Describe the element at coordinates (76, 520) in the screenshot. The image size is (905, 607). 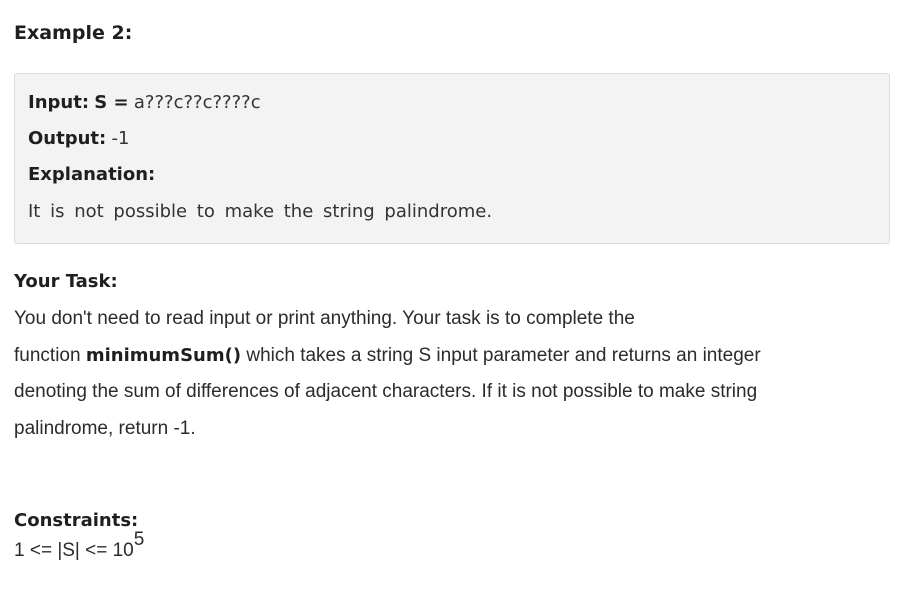
I see `constraints-heading: Constraints:` at that location.